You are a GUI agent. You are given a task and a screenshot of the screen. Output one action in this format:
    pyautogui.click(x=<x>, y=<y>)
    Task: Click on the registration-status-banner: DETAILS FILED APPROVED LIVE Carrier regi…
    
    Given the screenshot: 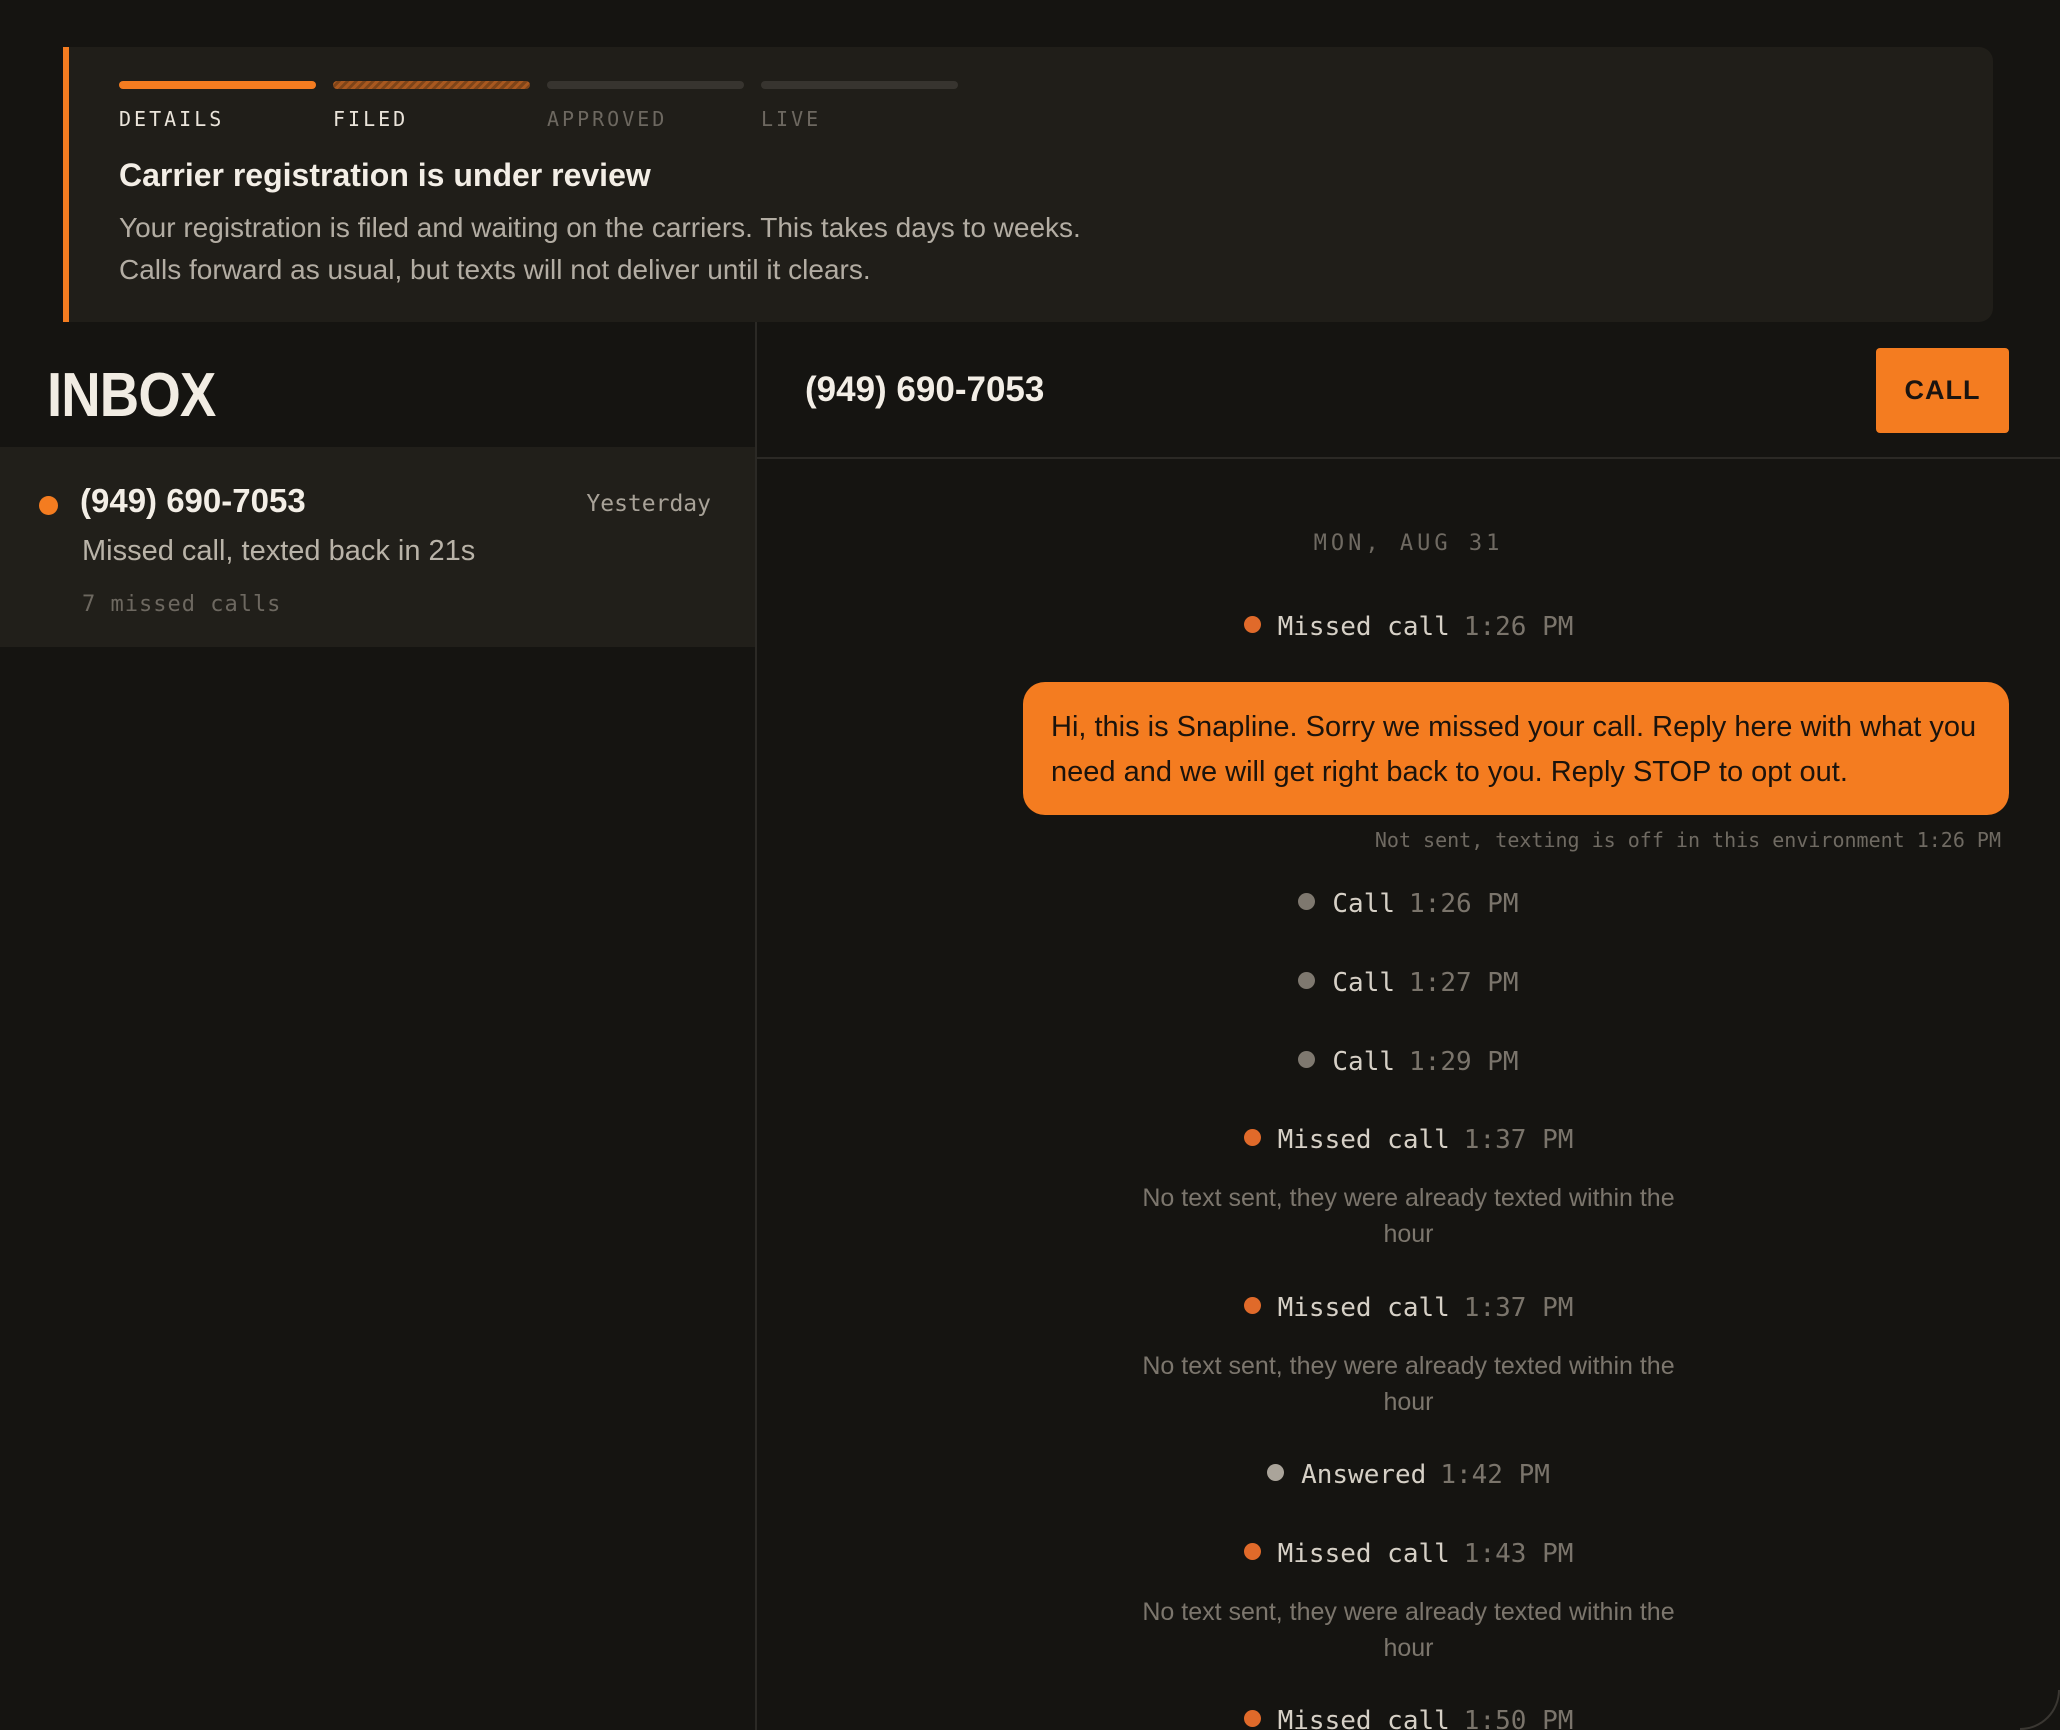 What is the action you would take?
    pyautogui.click(x=1028, y=184)
    